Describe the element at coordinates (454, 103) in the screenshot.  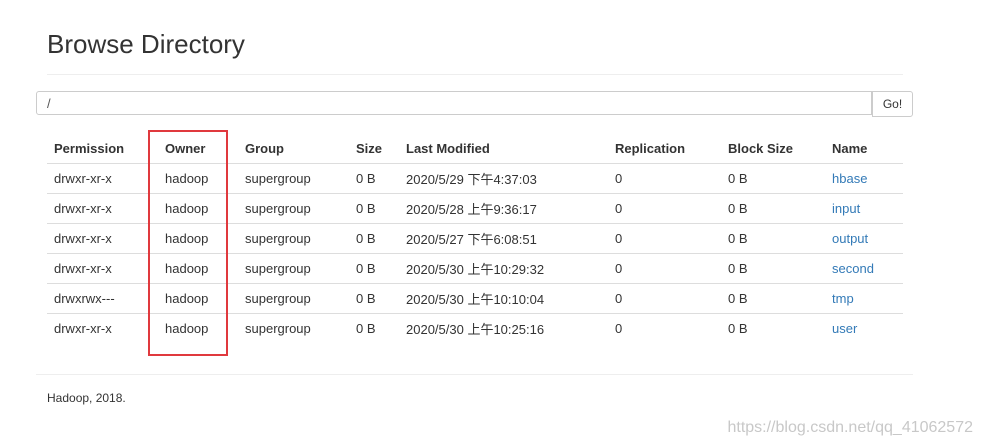
I see `directory-path-input` at that location.